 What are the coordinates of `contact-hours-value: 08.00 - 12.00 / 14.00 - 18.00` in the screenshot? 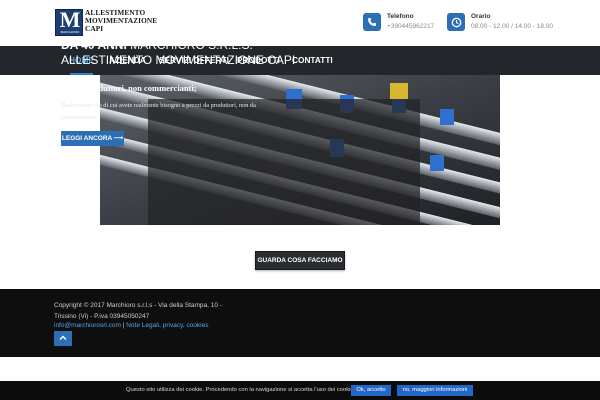 It's located at (512, 26).